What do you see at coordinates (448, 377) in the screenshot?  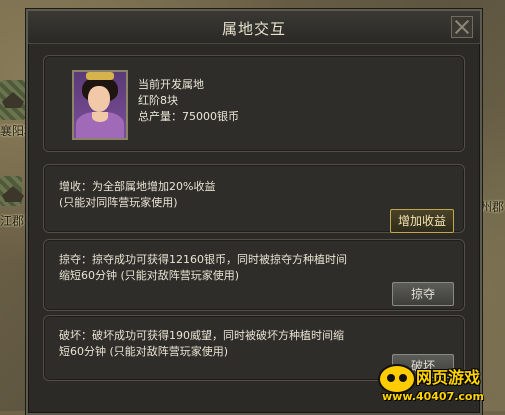 I see `watermark-title: 网页游戏` at bounding box center [448, 377].